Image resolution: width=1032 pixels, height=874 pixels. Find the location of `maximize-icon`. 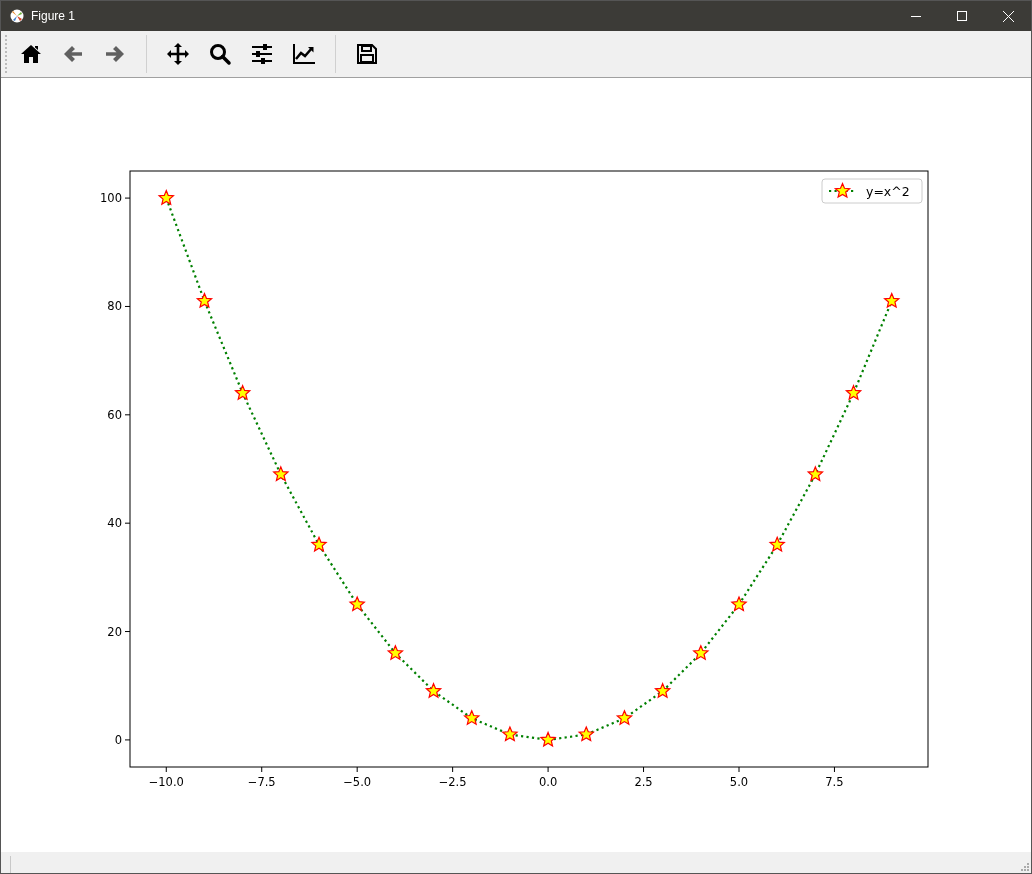

maximize-icon is located at coordinates (962, 16).